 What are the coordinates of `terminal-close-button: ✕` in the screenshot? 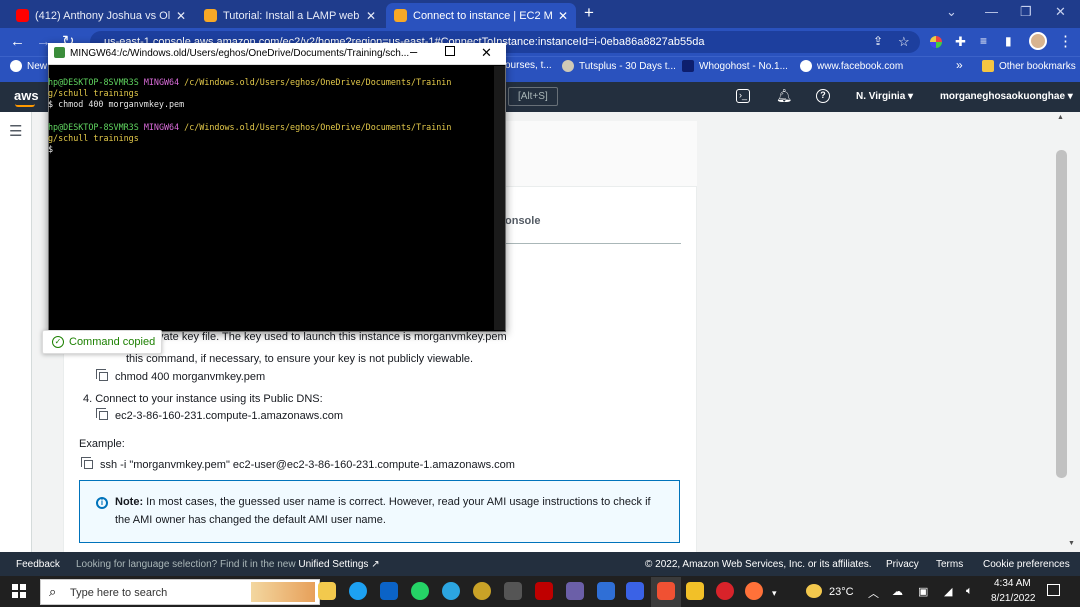 It's located at (486, 53).